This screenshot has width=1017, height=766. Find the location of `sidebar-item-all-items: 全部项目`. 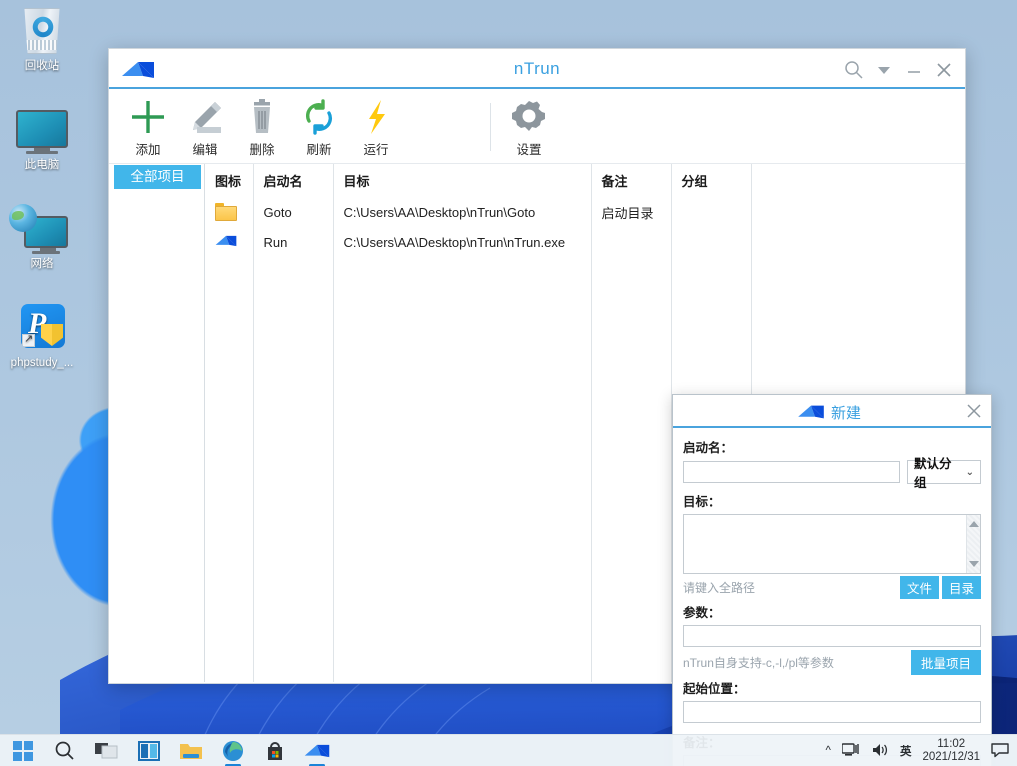

sidebar-item-all-items: 全部项目 is located at coordinates (157, 177).